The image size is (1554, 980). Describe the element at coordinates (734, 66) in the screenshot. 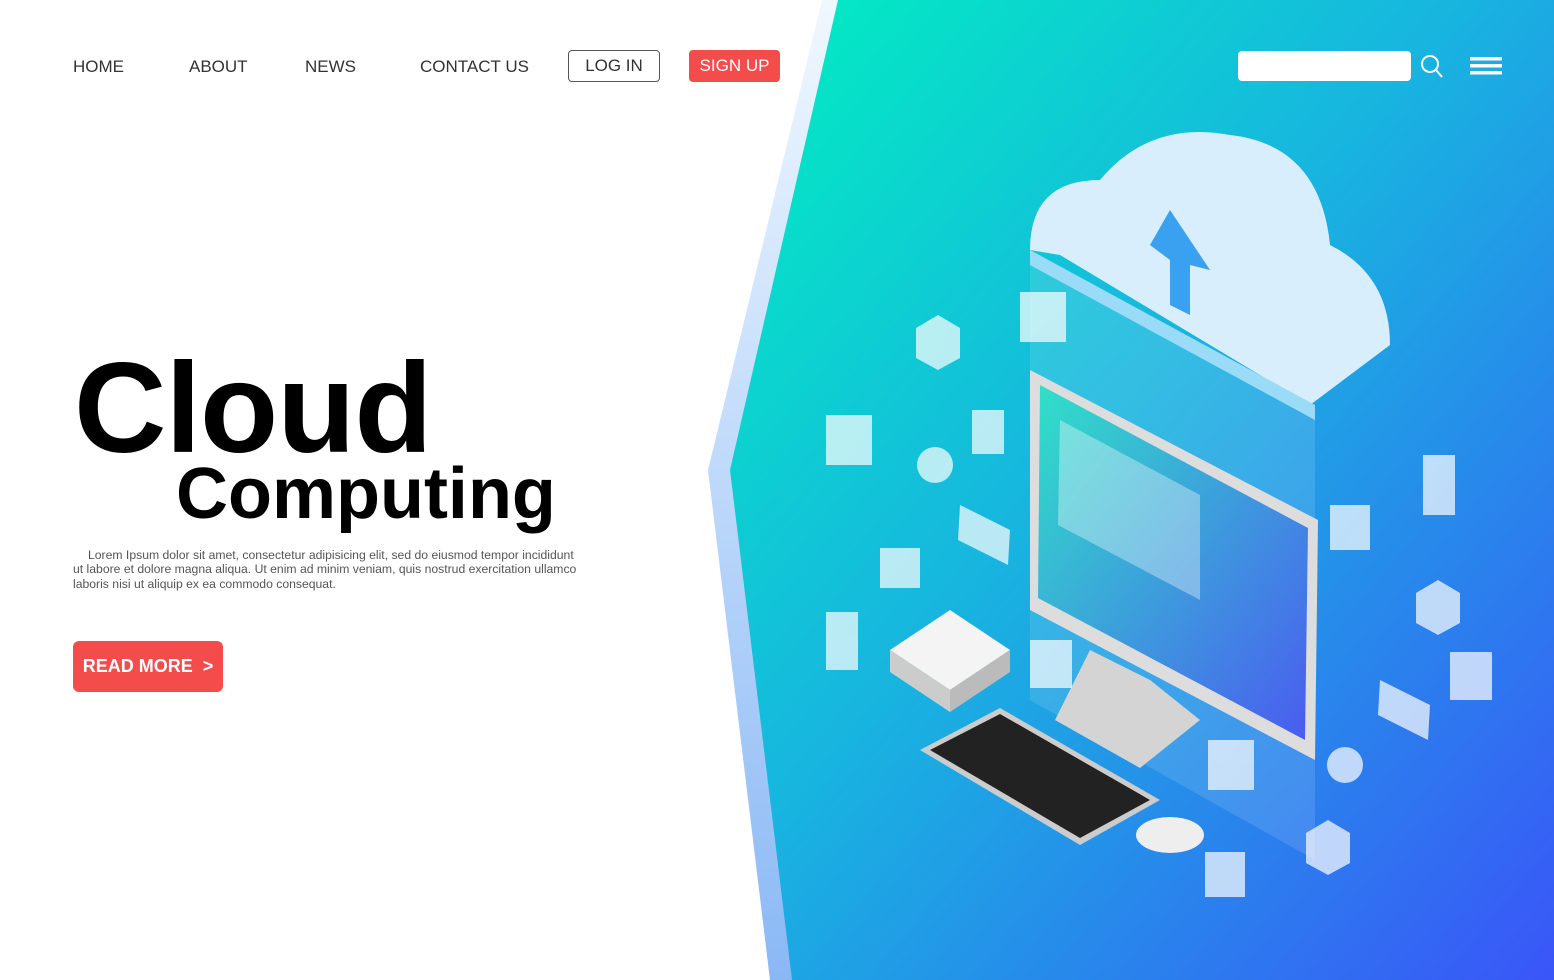

I see `signup-button: SIGN UP` at that location.